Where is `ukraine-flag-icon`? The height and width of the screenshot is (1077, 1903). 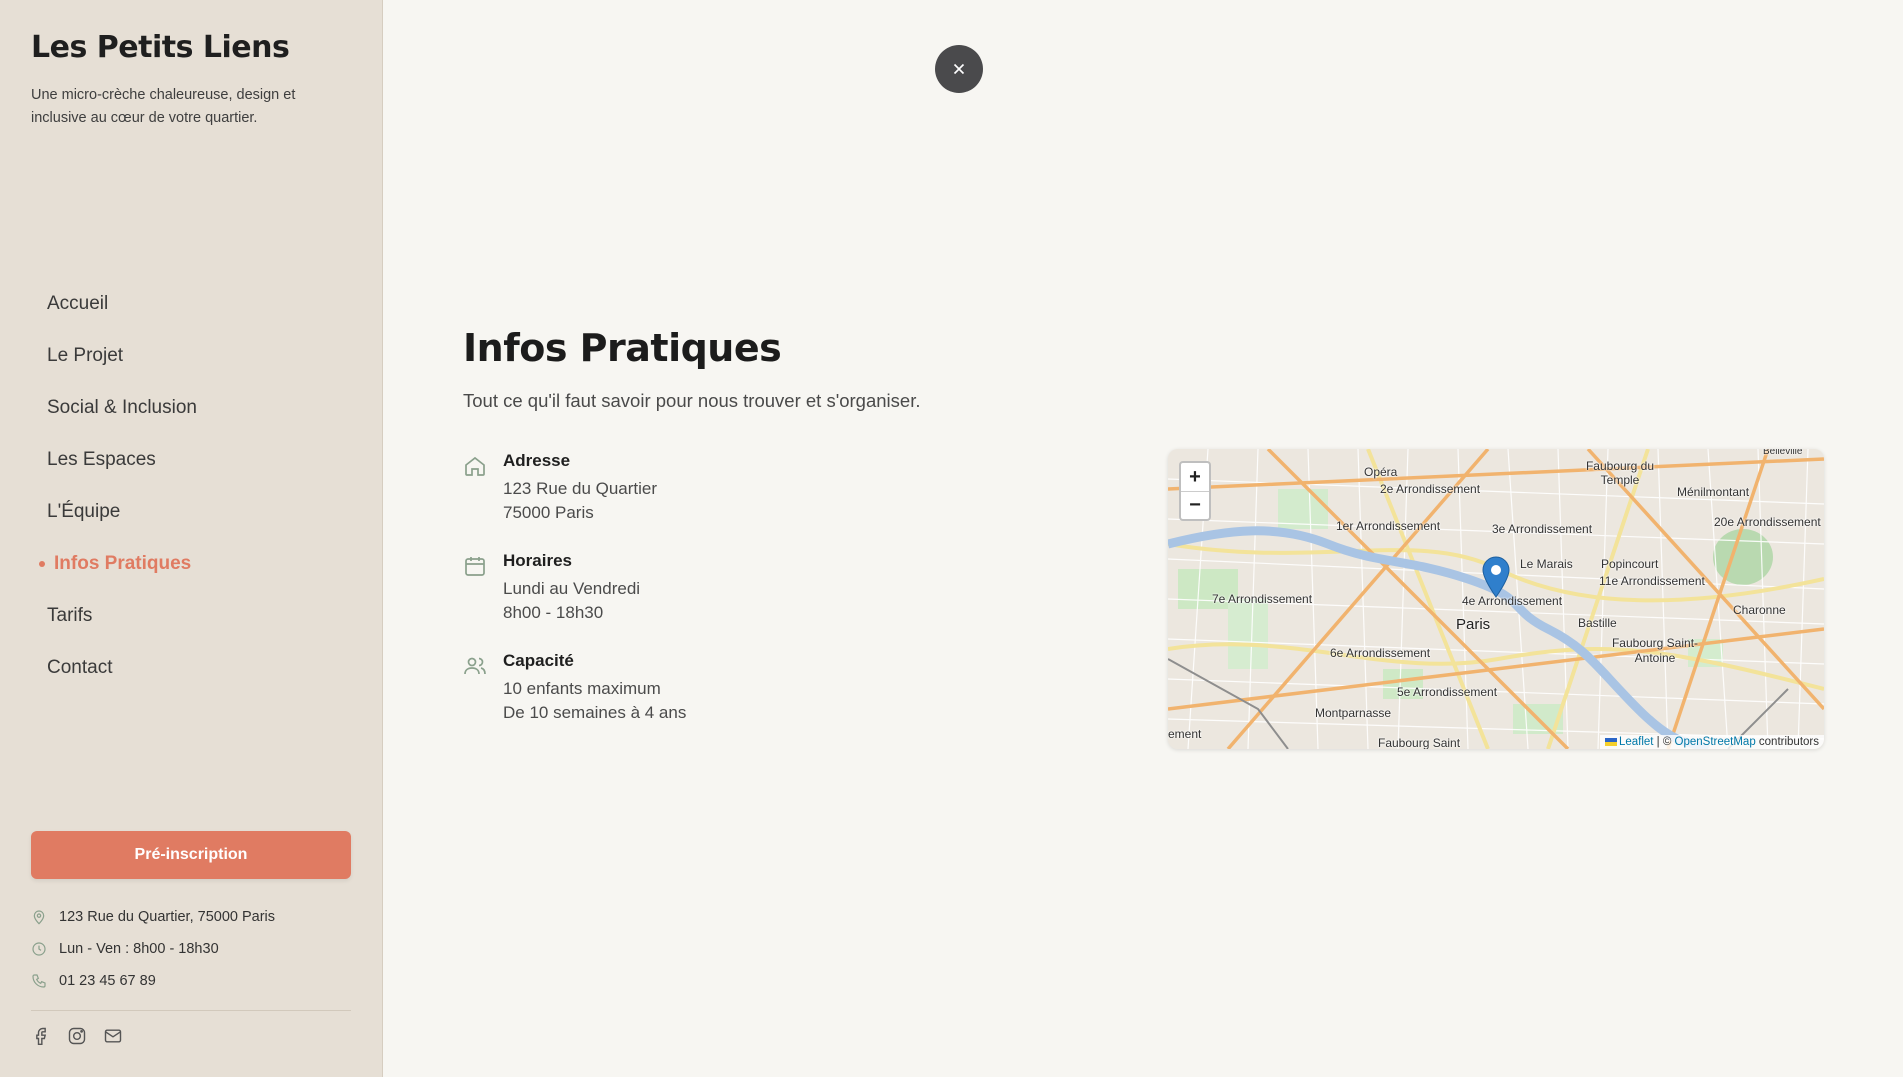
ukraine-flag-icon is located at coordinates (1610, 741).